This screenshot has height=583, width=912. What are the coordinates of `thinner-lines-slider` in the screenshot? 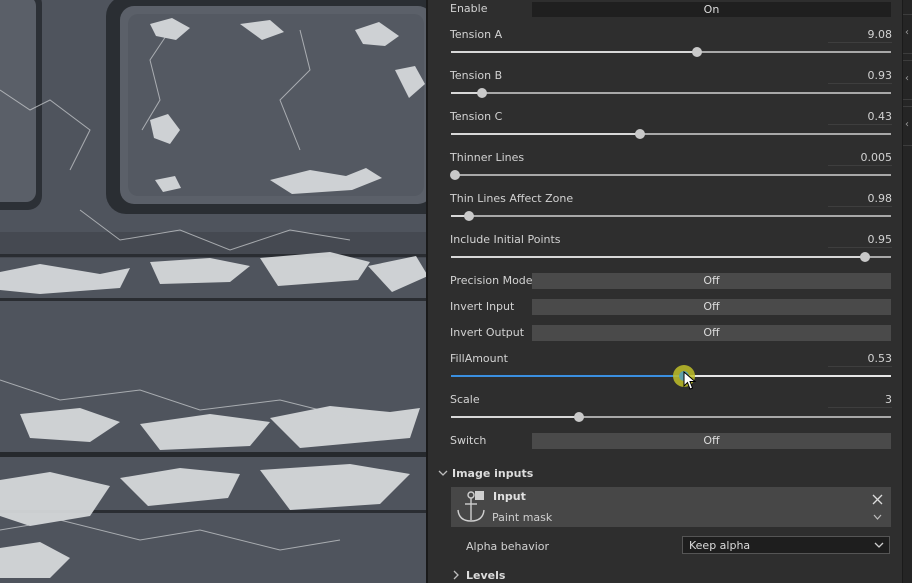 It's located at (670, 175).